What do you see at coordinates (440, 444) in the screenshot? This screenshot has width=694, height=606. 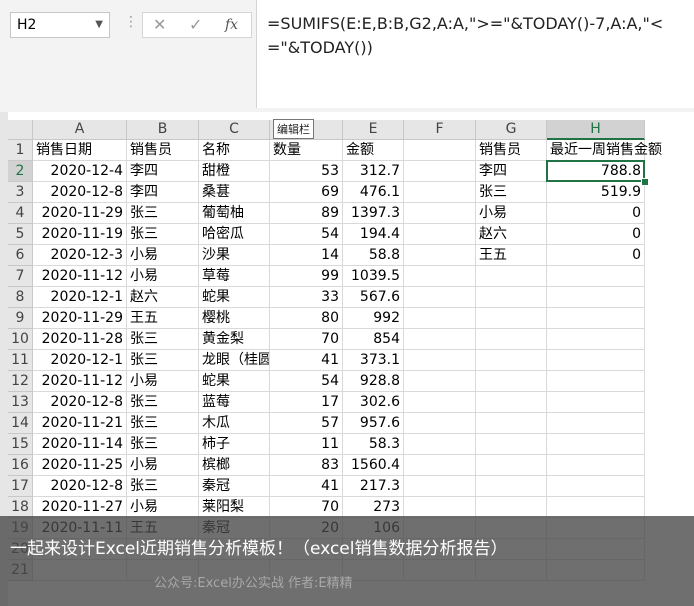 I see `cell-f15` at bounding box center [440, 444].